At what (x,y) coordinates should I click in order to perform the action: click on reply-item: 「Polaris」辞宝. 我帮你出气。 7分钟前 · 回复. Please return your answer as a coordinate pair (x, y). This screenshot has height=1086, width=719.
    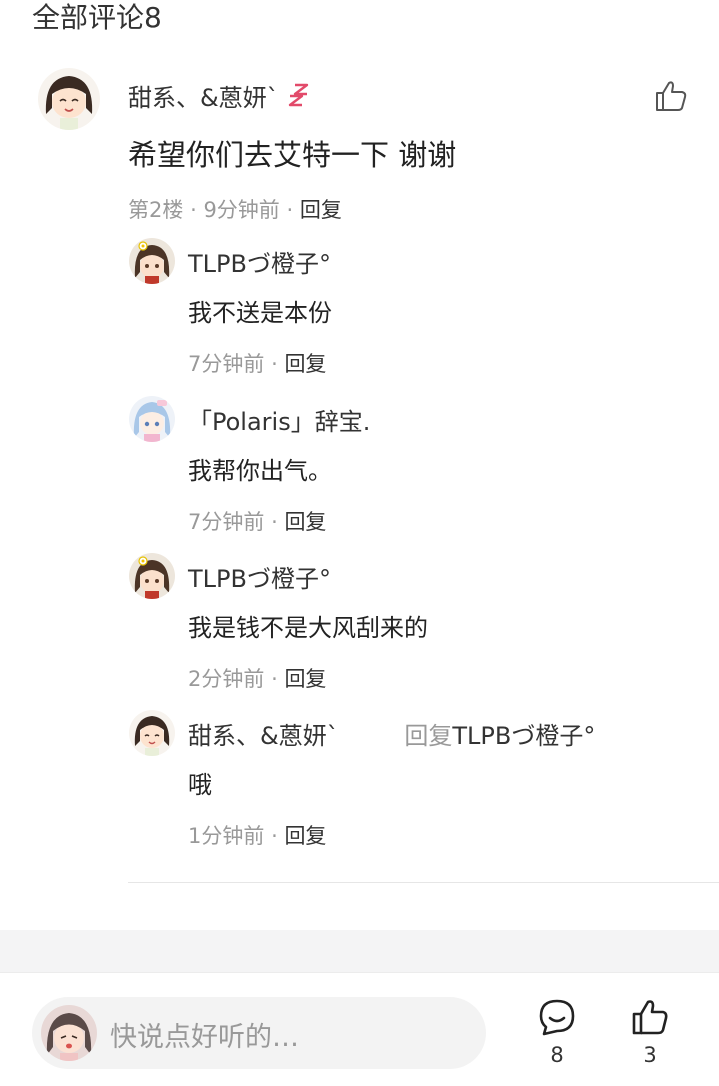
    Looking at the image, I should click on (359, 471).